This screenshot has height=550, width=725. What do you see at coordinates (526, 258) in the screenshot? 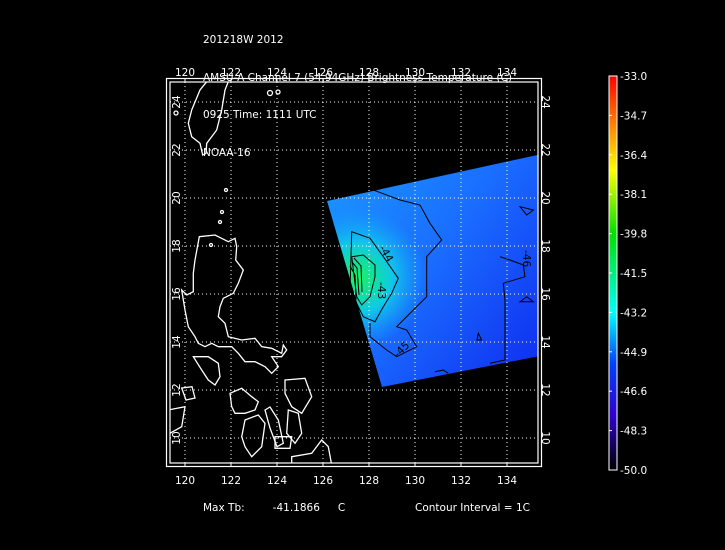
I see `contour-label: -46` at bounding box center [526, 258].